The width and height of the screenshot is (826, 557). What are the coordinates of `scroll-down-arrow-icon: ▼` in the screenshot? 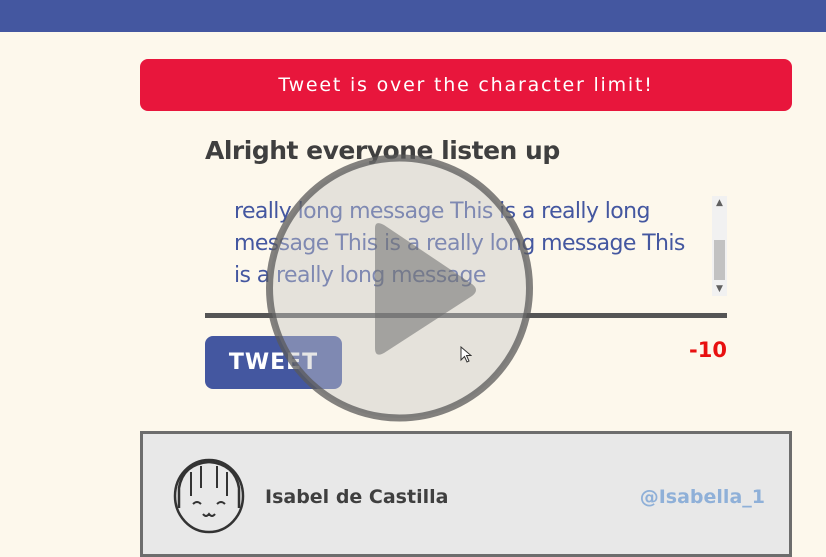 It's located at (719, 289).